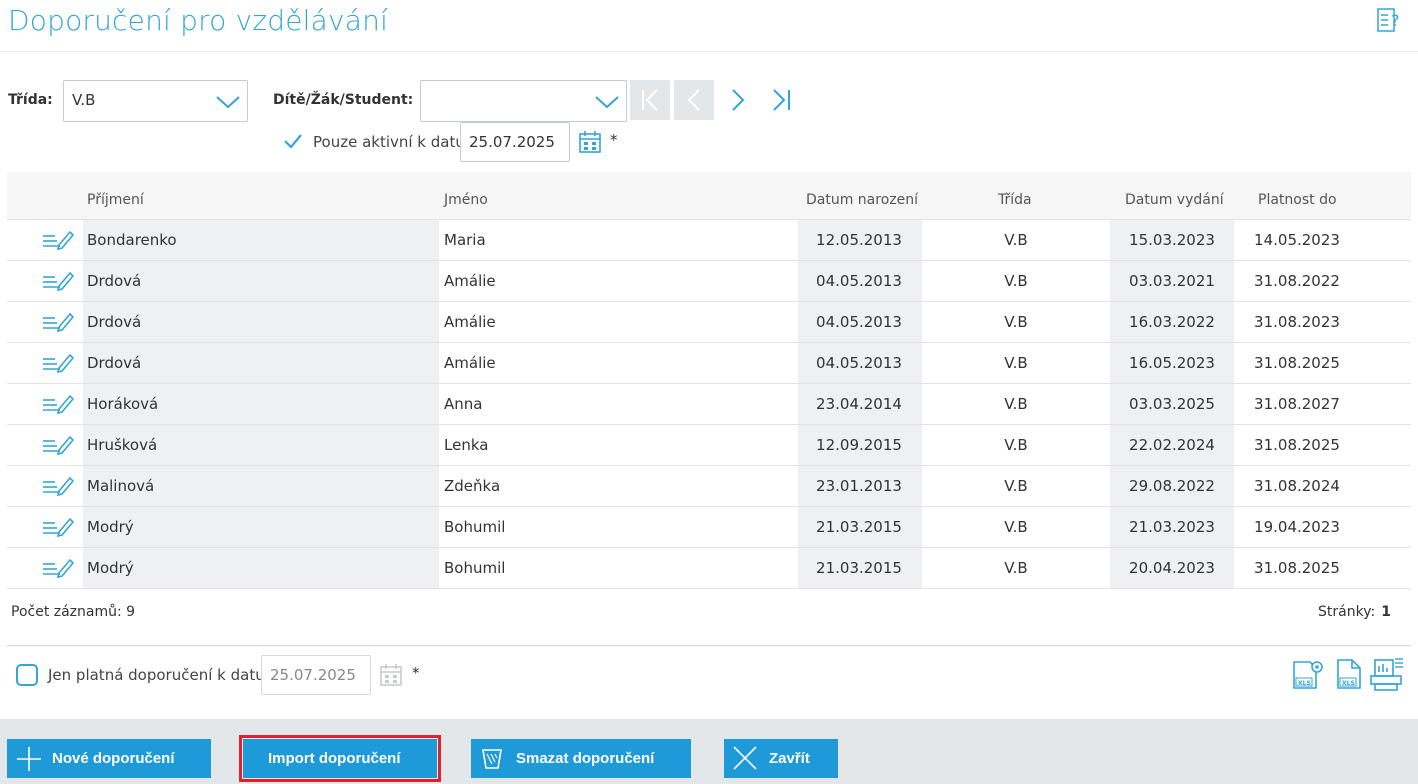  Describe the element at coordinates (745, 758) in the screenshot. I see `close-icon` at that location.